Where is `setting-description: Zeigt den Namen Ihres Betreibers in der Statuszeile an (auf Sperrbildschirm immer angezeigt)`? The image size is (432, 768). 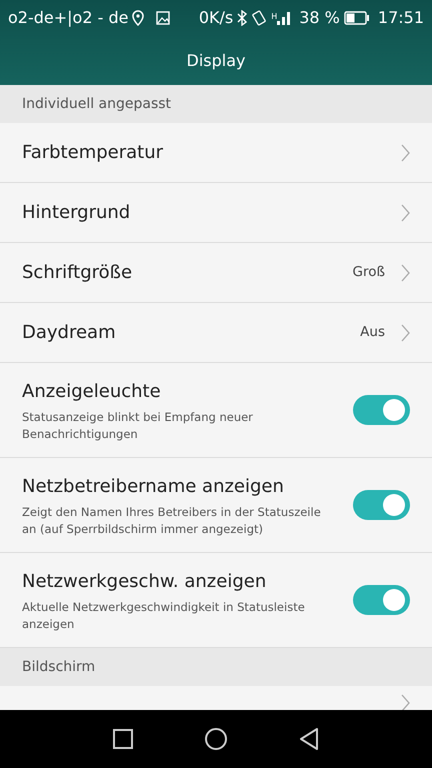
setting-description: Zeigt den Namen Ihres Betreibers in der Statuszeile an (auf Sperrbildschirm immer angezeigt) is located at coordinates (172, 520).